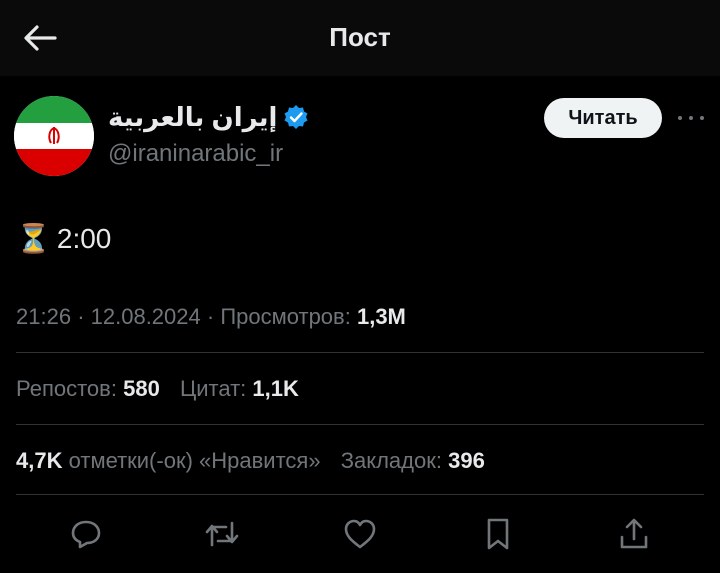 This screenshot has width=720, height=573. What do you see at coordinates (195, 154) in the screenshot?
I see `author-handle: @iraninarabic_ir` at bounding box center [195, 154].